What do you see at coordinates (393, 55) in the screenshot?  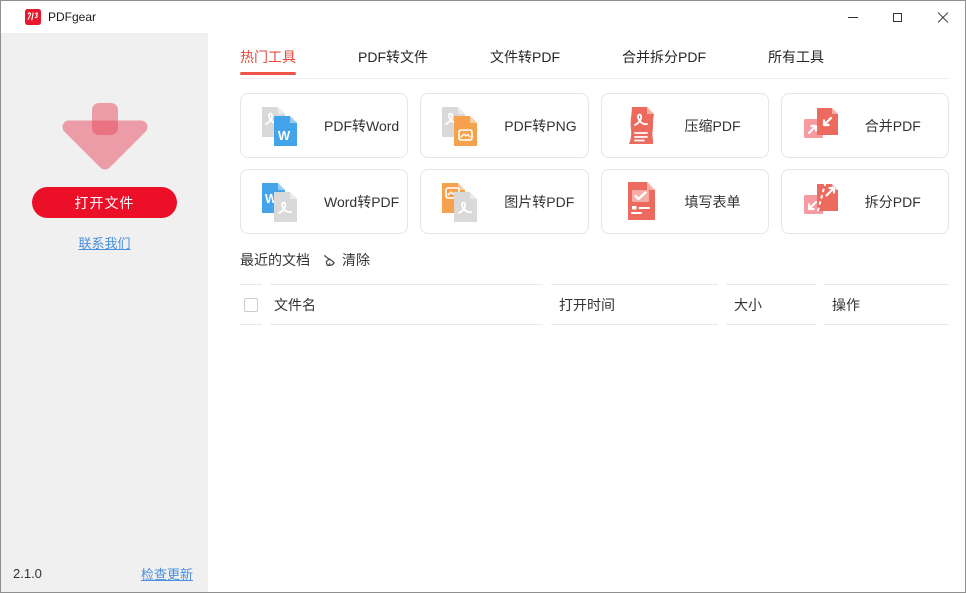 I see `tab-pdf-to-file: PDF转文件` at bounding box center [393, 55].